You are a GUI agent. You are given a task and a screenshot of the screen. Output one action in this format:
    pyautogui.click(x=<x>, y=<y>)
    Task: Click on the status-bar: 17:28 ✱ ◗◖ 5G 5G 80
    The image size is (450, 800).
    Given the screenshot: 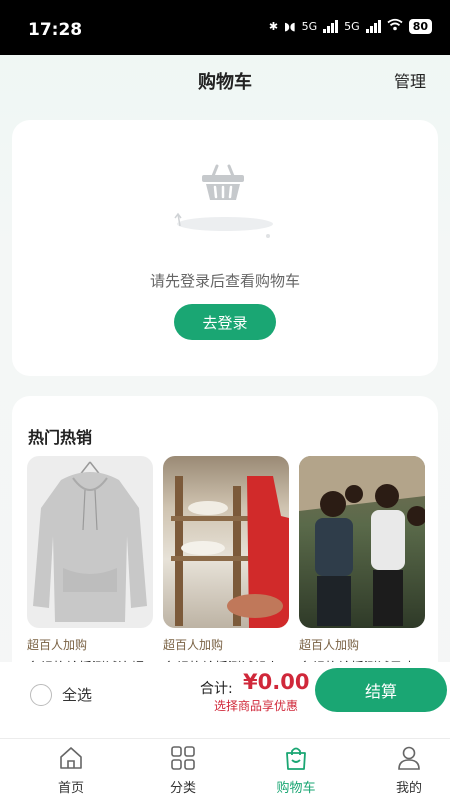 What is the action you would take?
    pyautogui.click(x=225, y=27)
    